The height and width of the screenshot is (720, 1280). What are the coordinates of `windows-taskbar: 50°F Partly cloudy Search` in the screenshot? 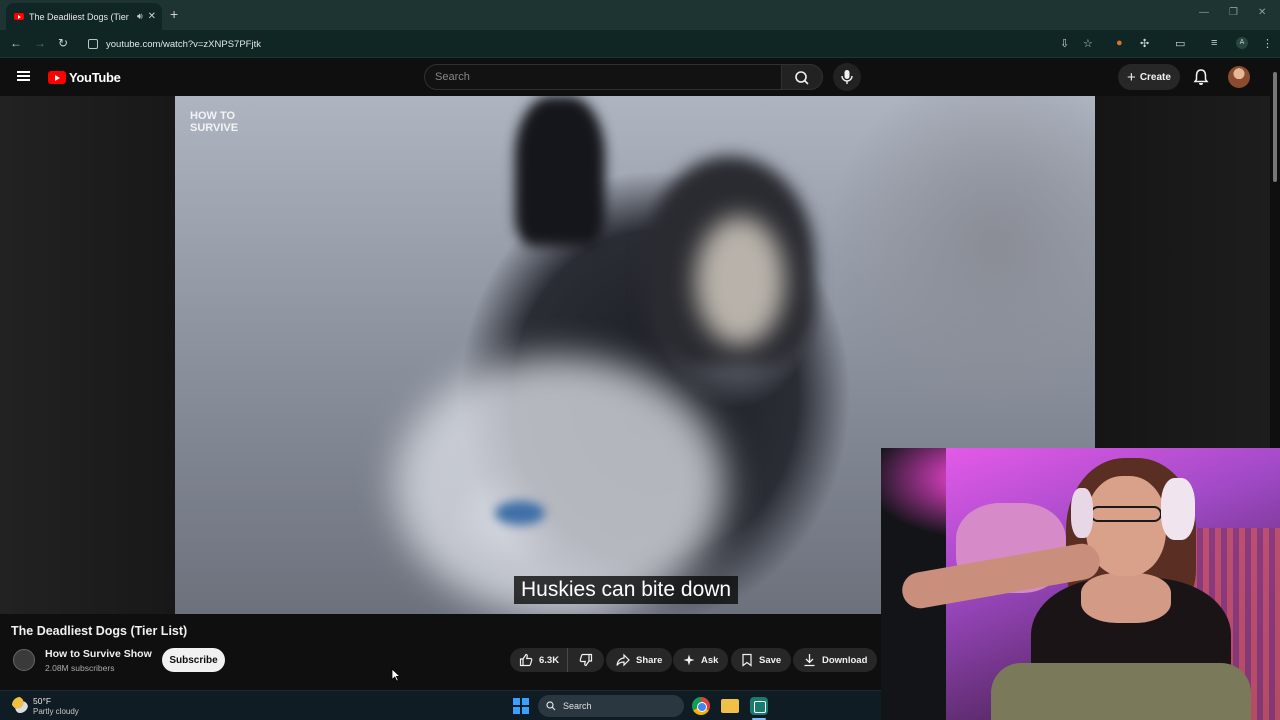 It's located at (440, 705).